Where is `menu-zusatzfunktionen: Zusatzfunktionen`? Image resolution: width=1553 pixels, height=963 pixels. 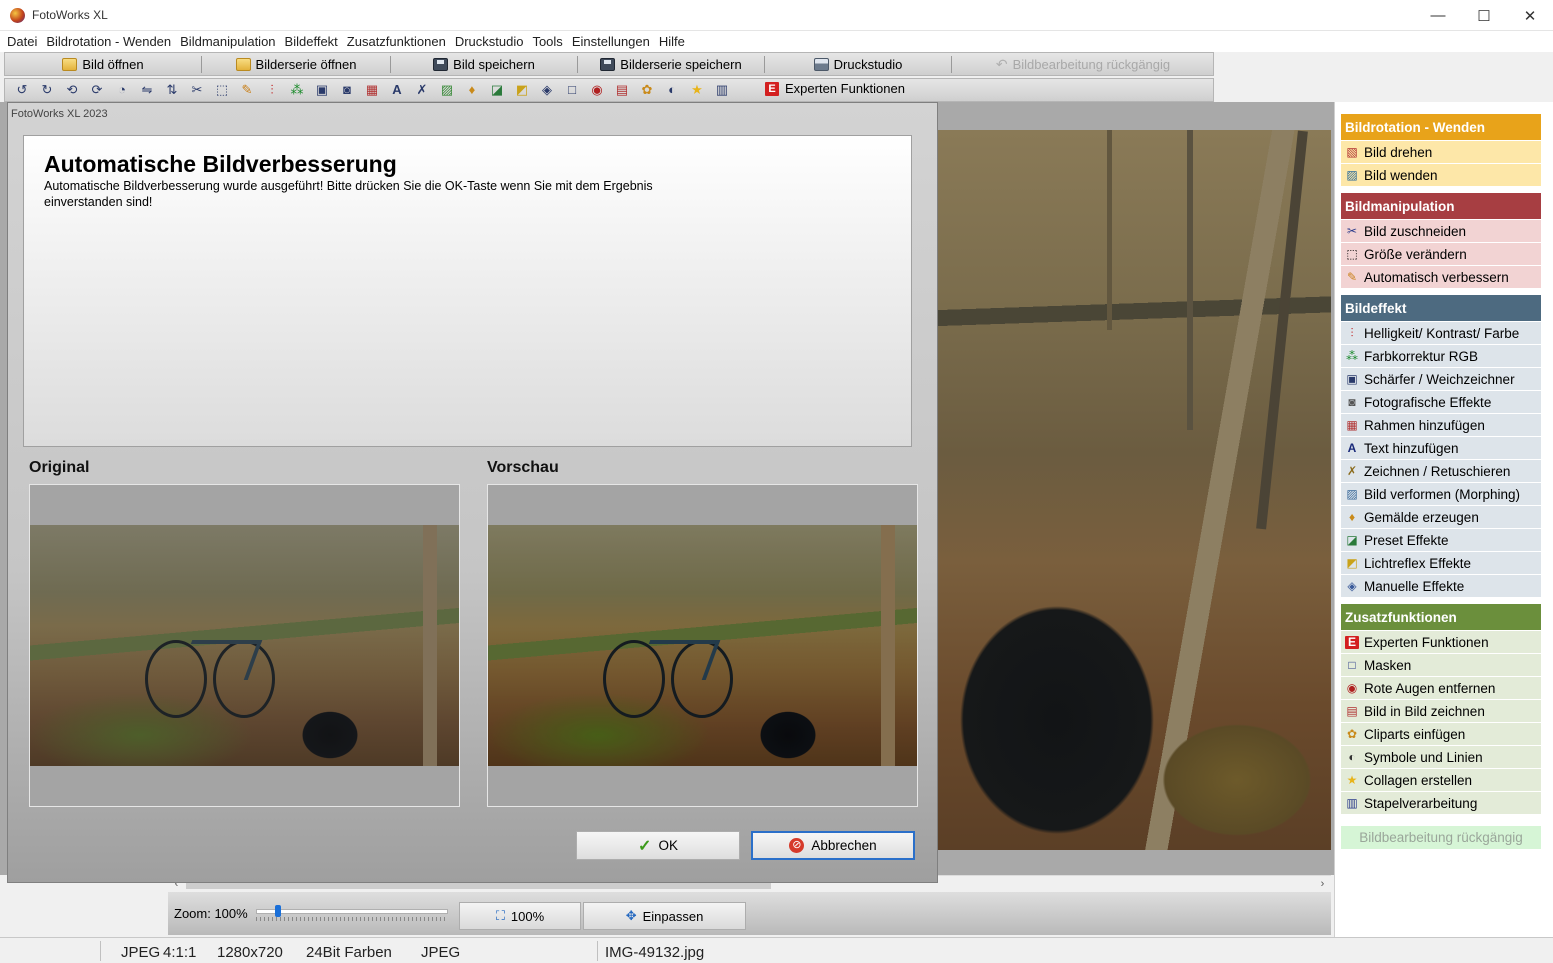
menu-zusatzfunktionen: Zusatzfunktionen is located at coordinates (398, 41).